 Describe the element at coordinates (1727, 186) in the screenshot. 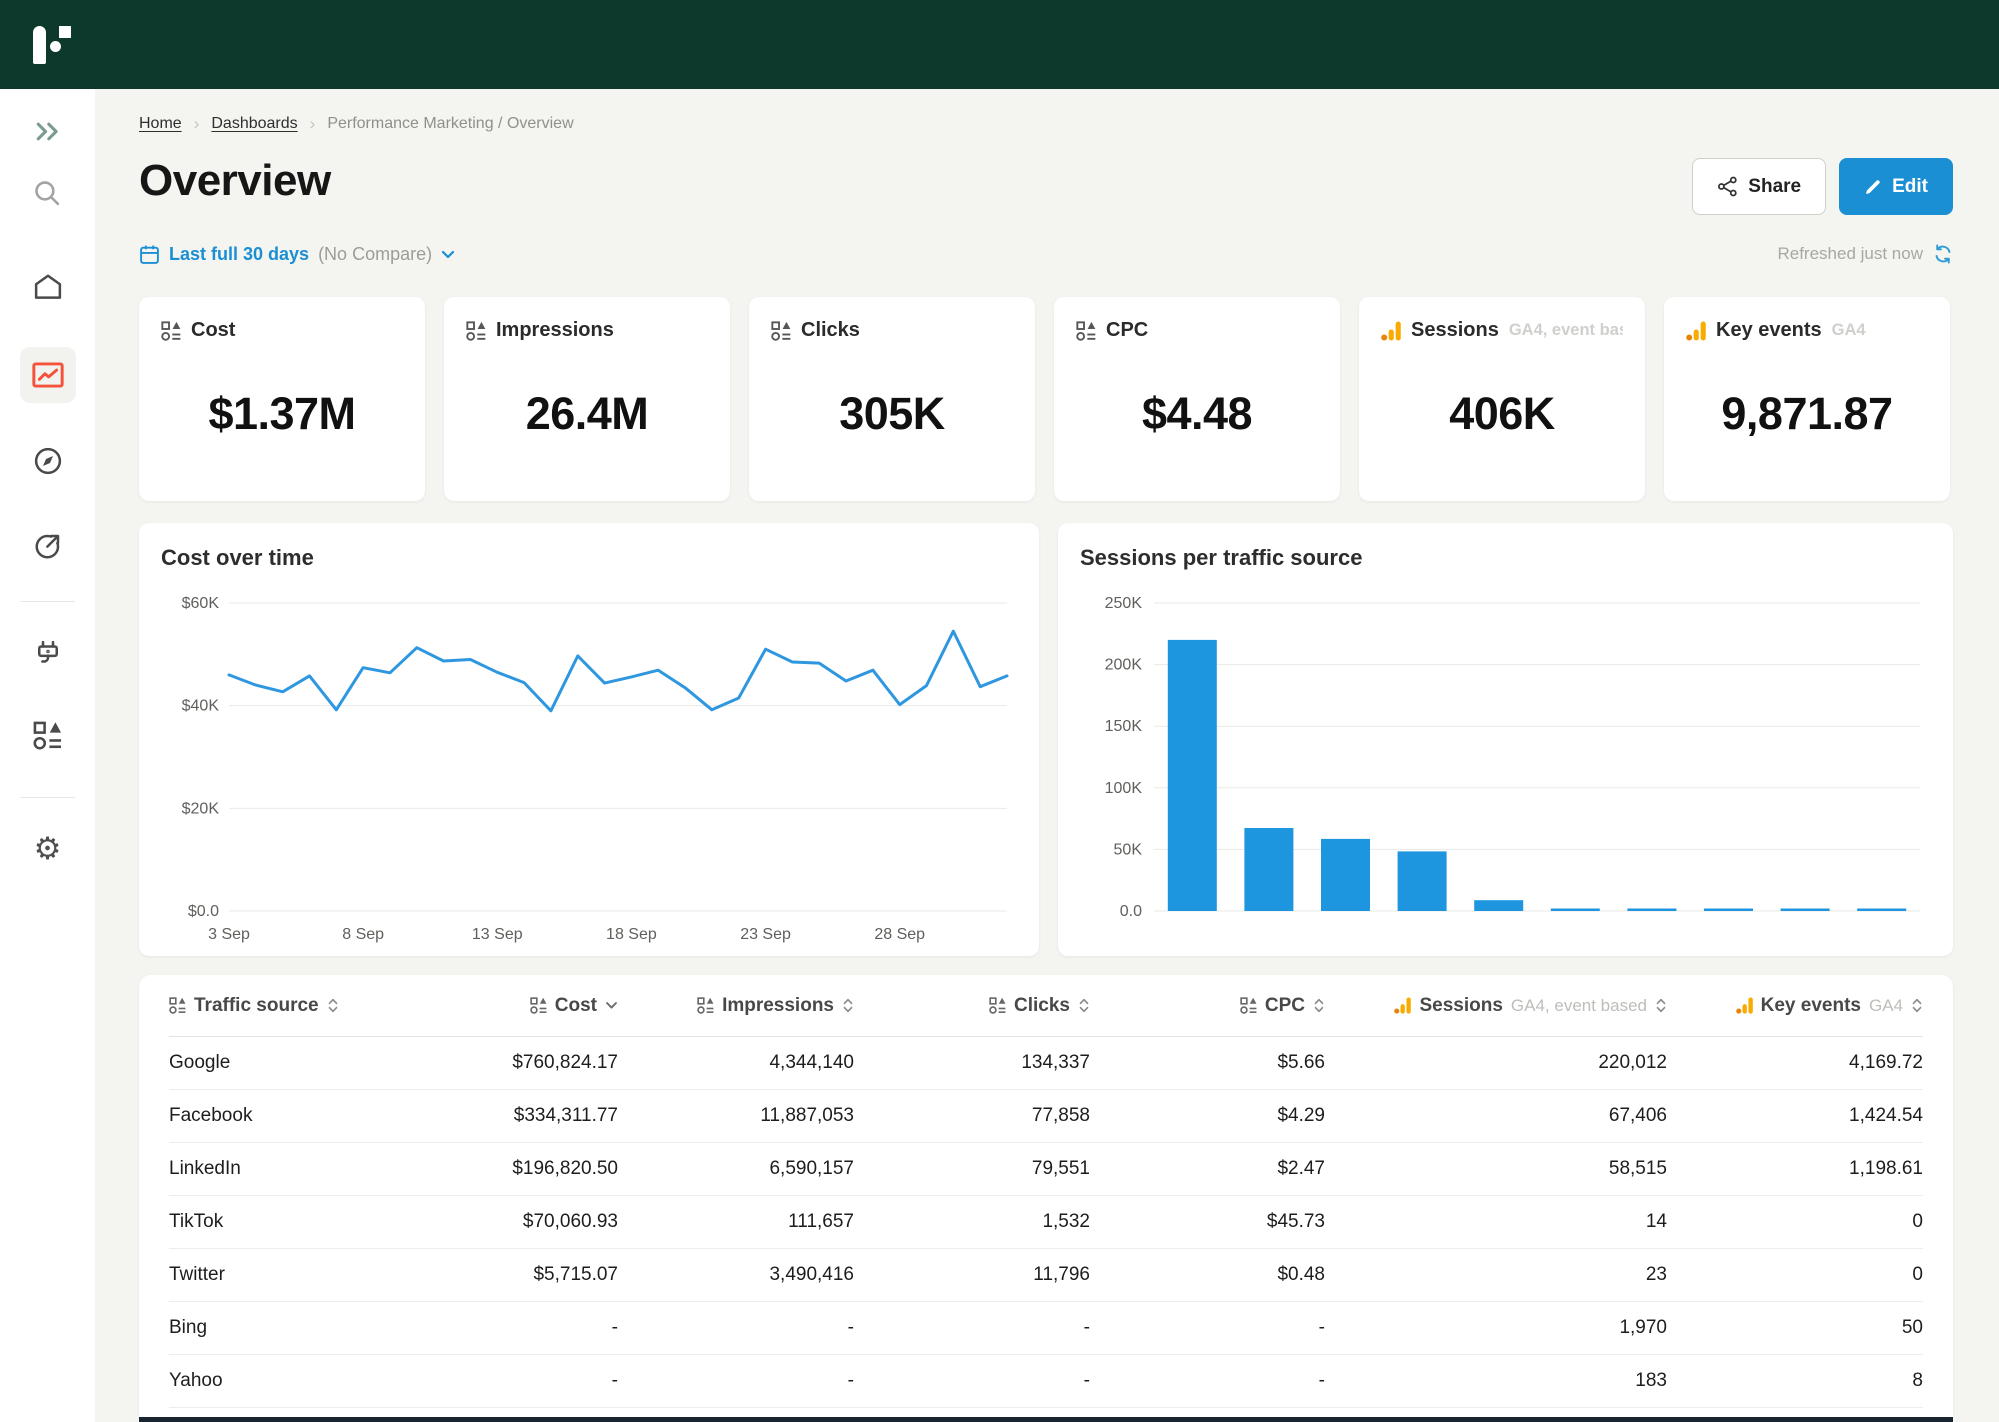

I see `share-nodes-icon` at that location.